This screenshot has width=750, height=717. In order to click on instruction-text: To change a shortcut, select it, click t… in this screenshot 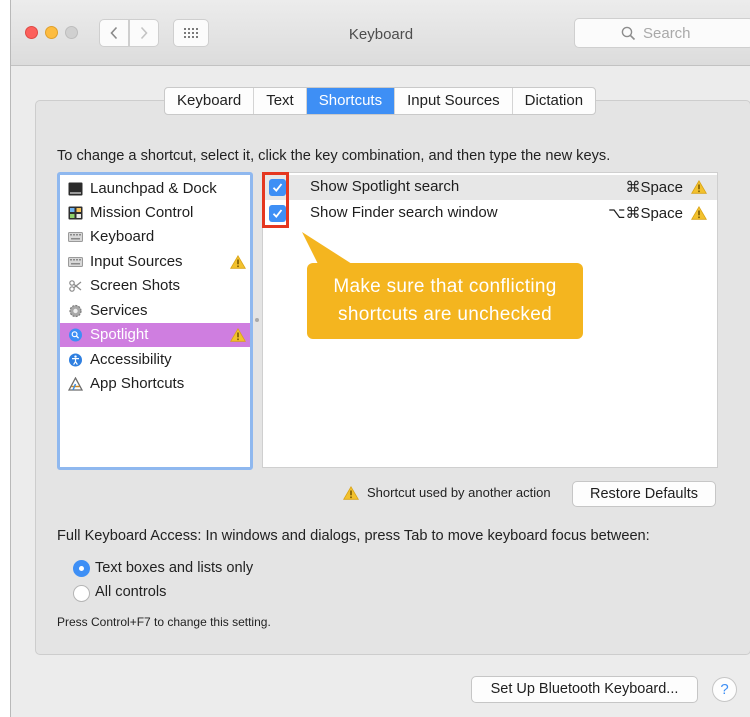, I will do `click(334, 156)`.